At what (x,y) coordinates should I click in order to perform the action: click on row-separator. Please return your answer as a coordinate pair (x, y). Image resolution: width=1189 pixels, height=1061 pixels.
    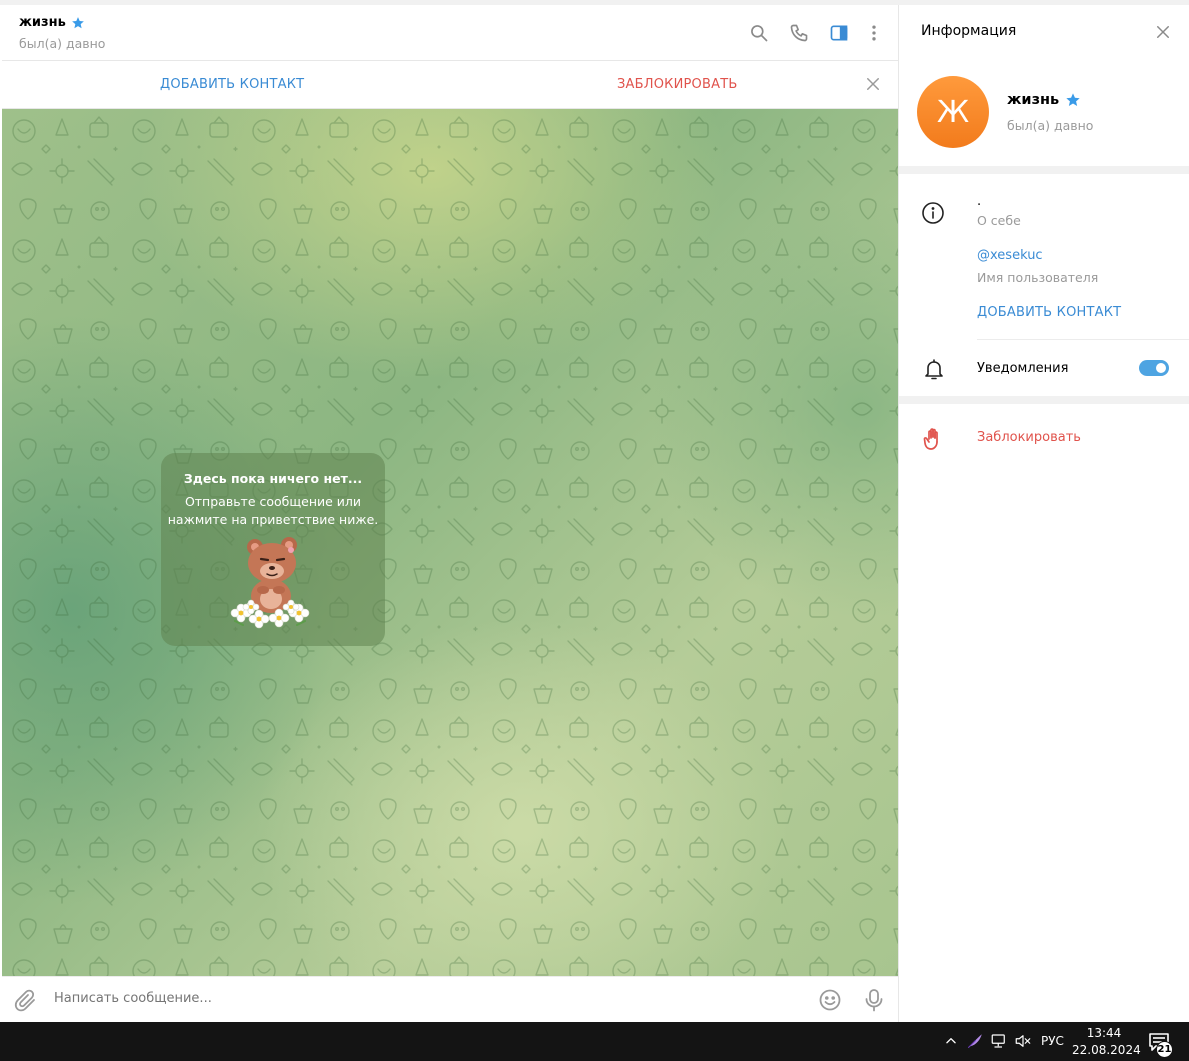
    Looking at the image, I should click on (1083, 339).